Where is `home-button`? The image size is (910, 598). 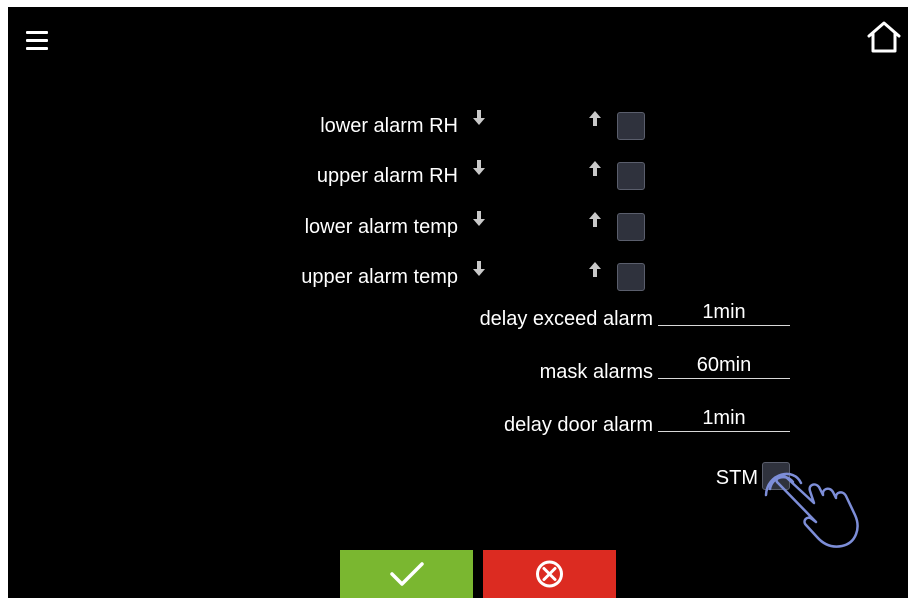 home-button is located at coordinates (884, 37).